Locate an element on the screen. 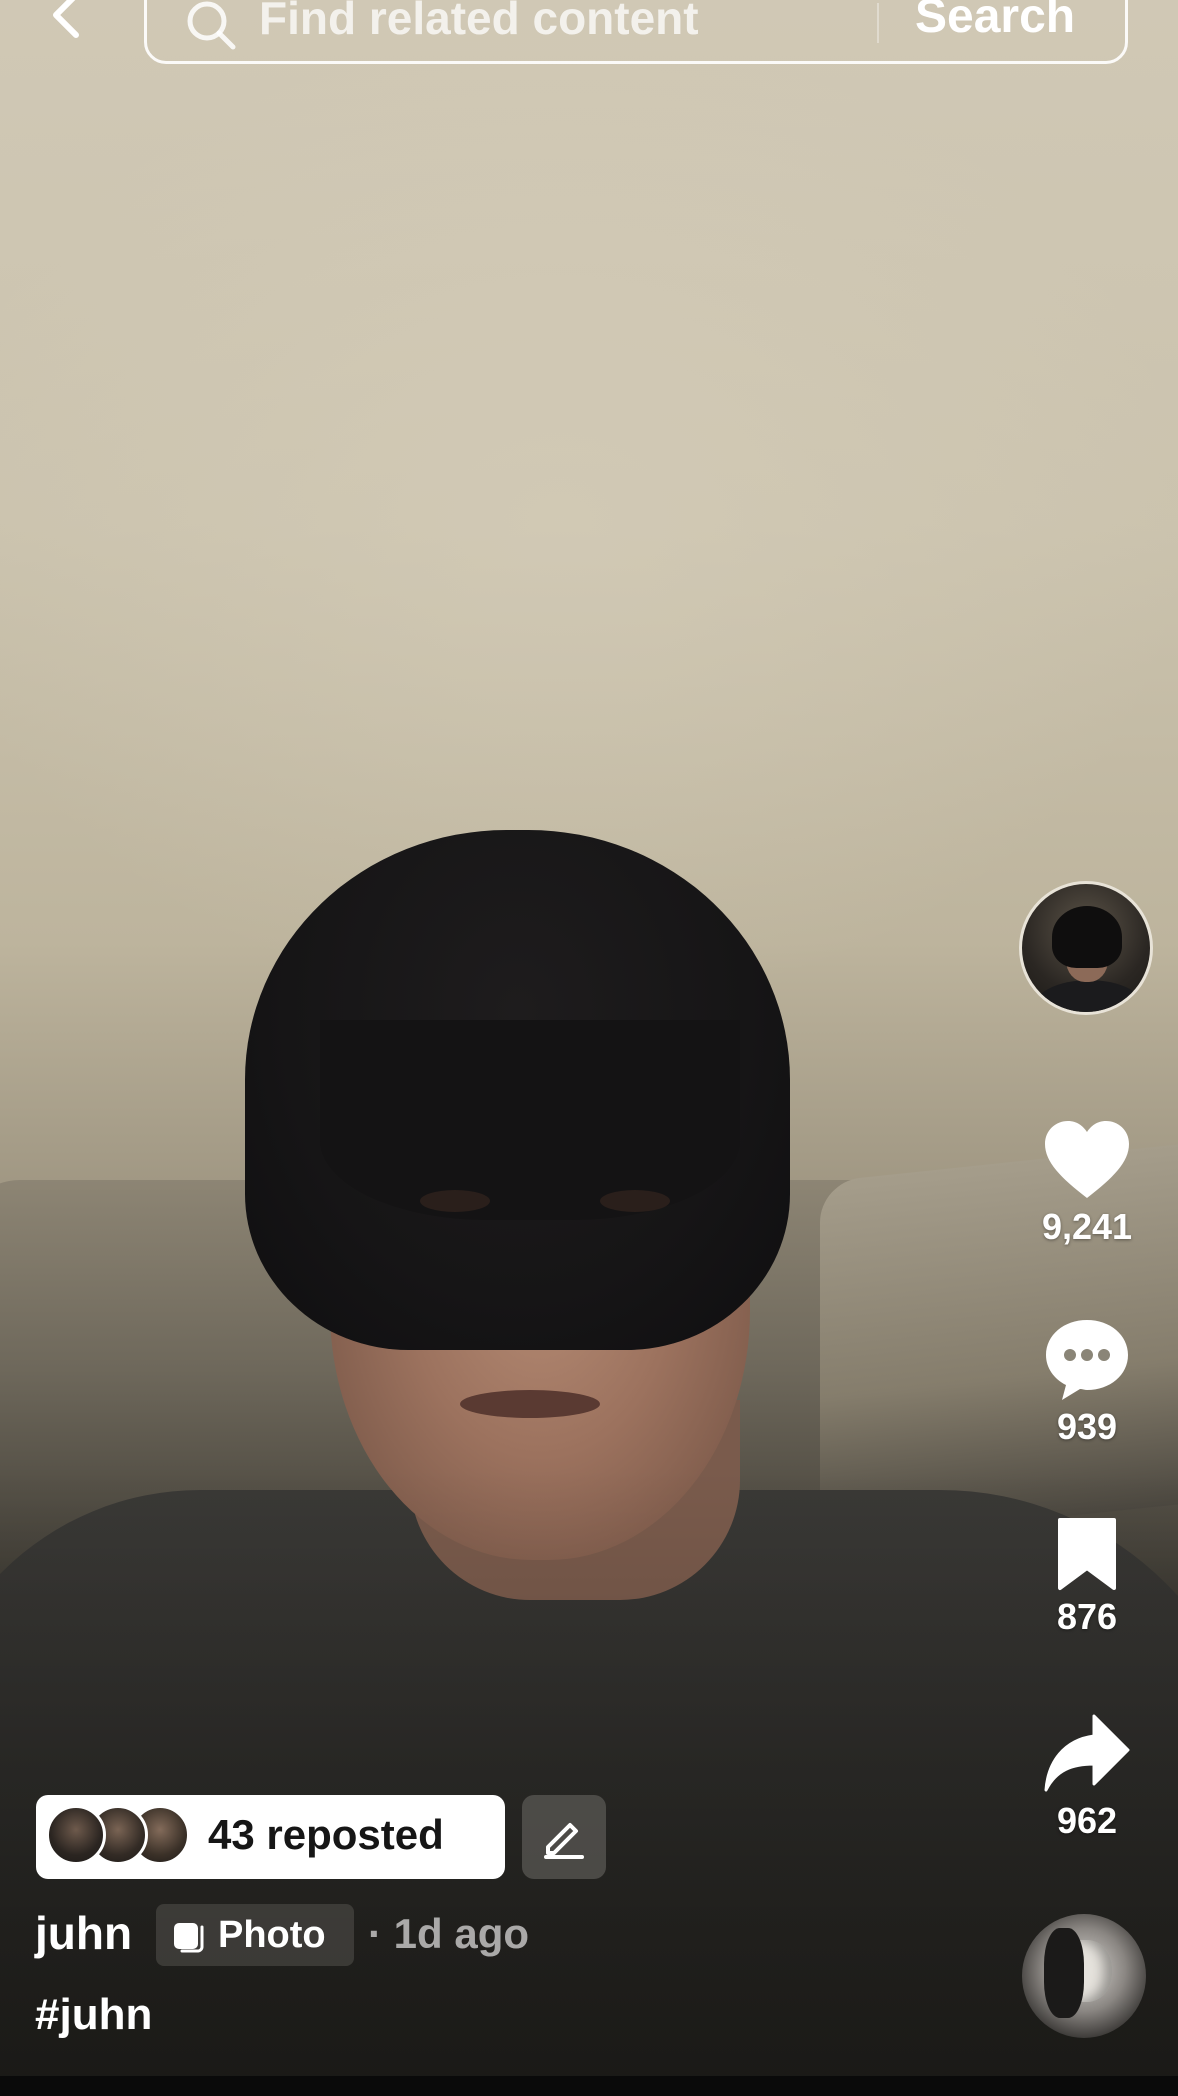 The image size is (1178, 2096). save-button: 876 is located at coordinates (1087, 1577).